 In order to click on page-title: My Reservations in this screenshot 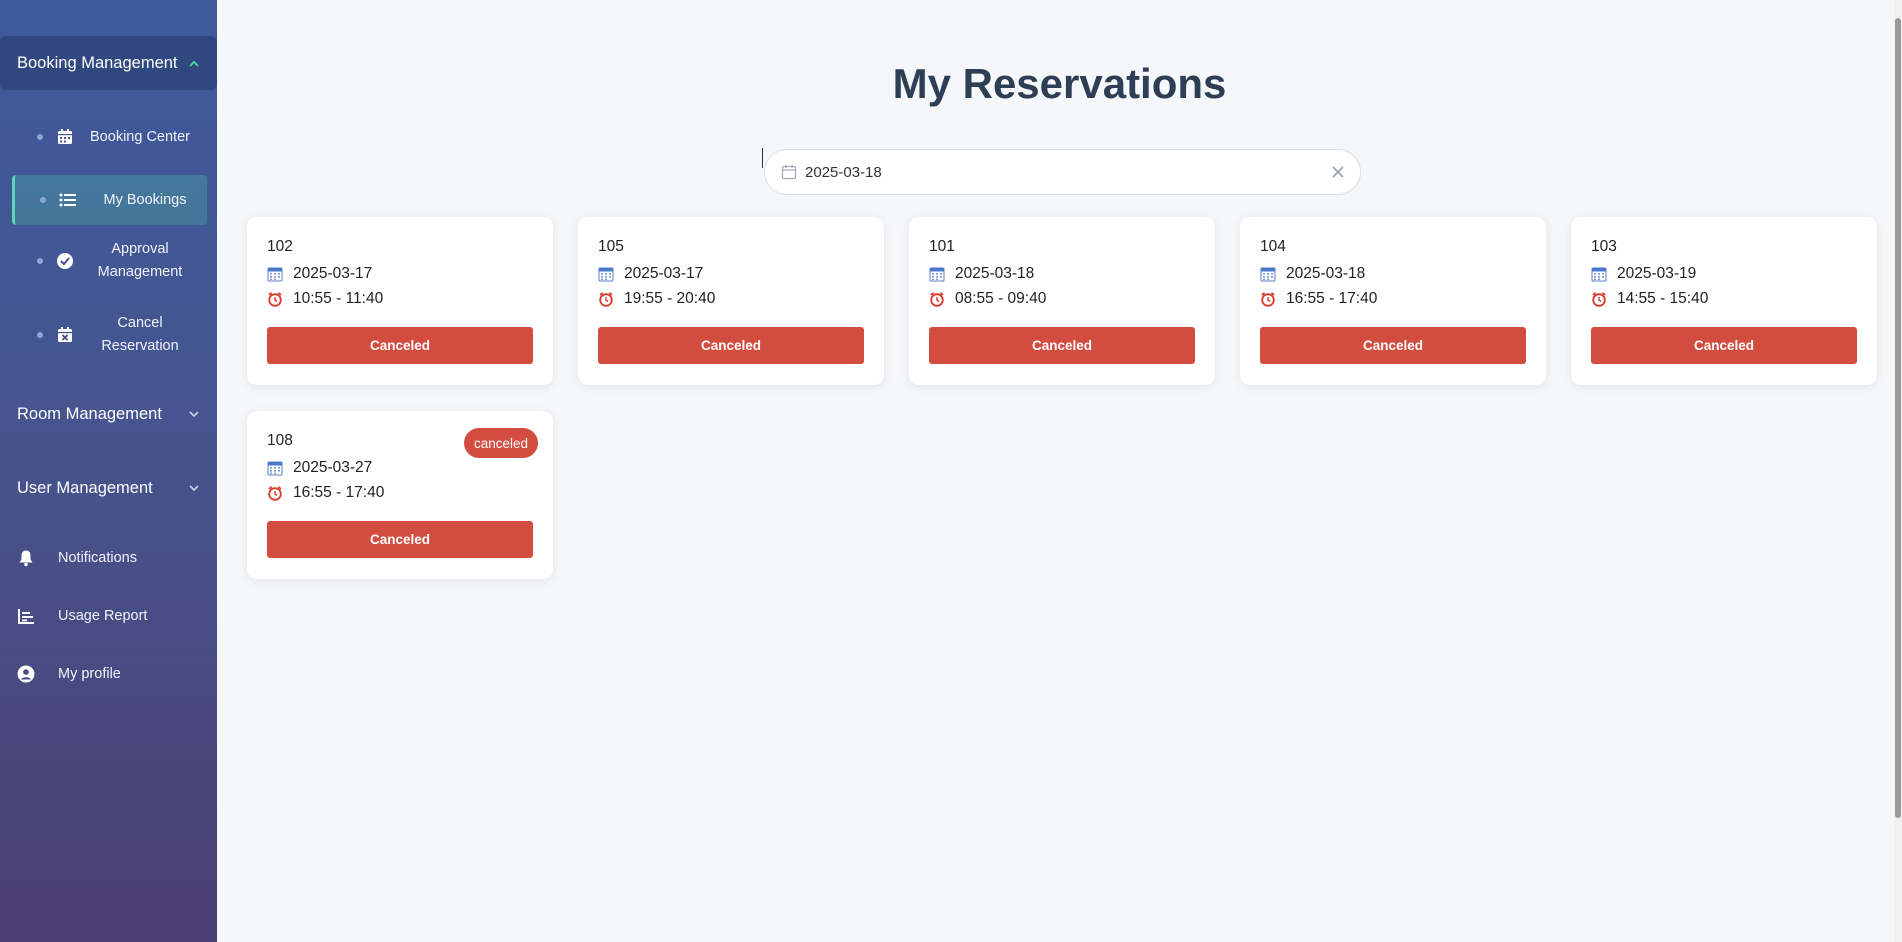, I will do `click(1059, 83)`.